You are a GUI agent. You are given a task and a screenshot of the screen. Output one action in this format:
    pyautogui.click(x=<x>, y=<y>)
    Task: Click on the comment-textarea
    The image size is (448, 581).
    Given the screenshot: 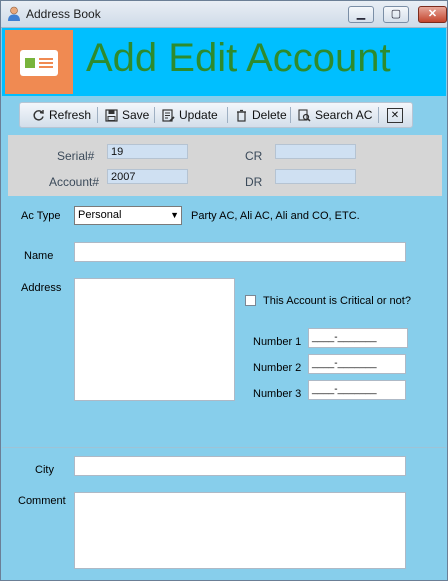 What is the action you would take?
    pyautogui.click(x=240, y=530)
    